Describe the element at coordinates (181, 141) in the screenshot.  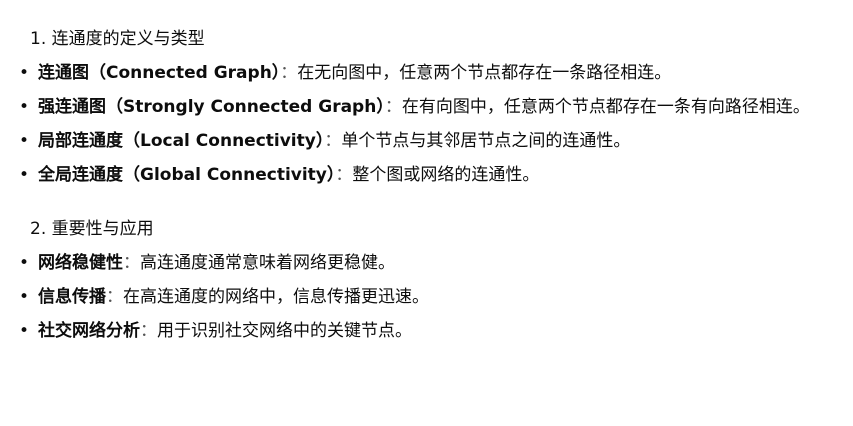
I see `term-label: 局部连通度（Local Connectivity）` at that location.